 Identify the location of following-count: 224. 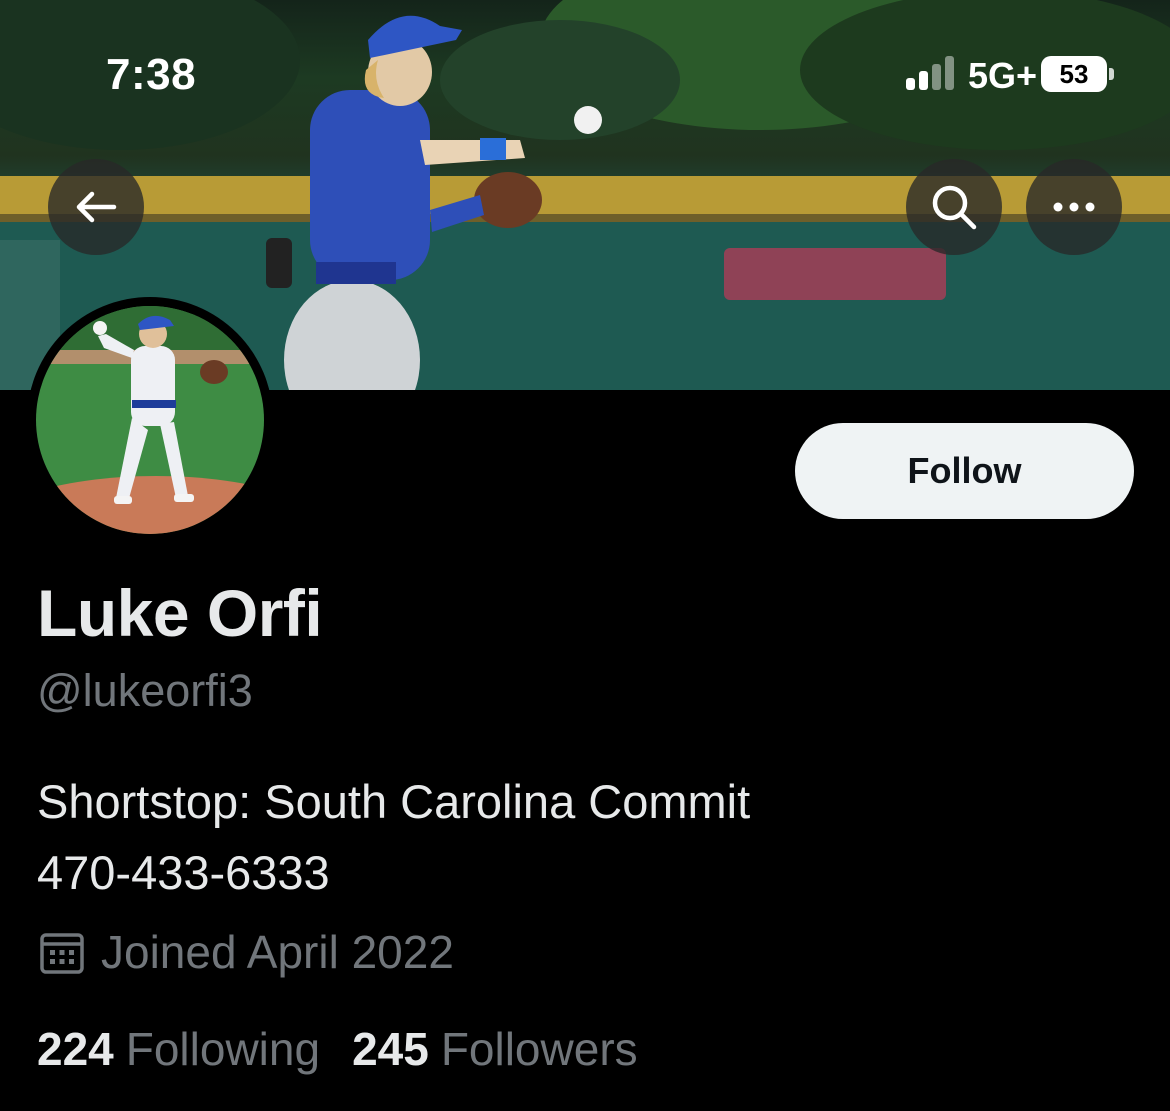
(75, 1049).